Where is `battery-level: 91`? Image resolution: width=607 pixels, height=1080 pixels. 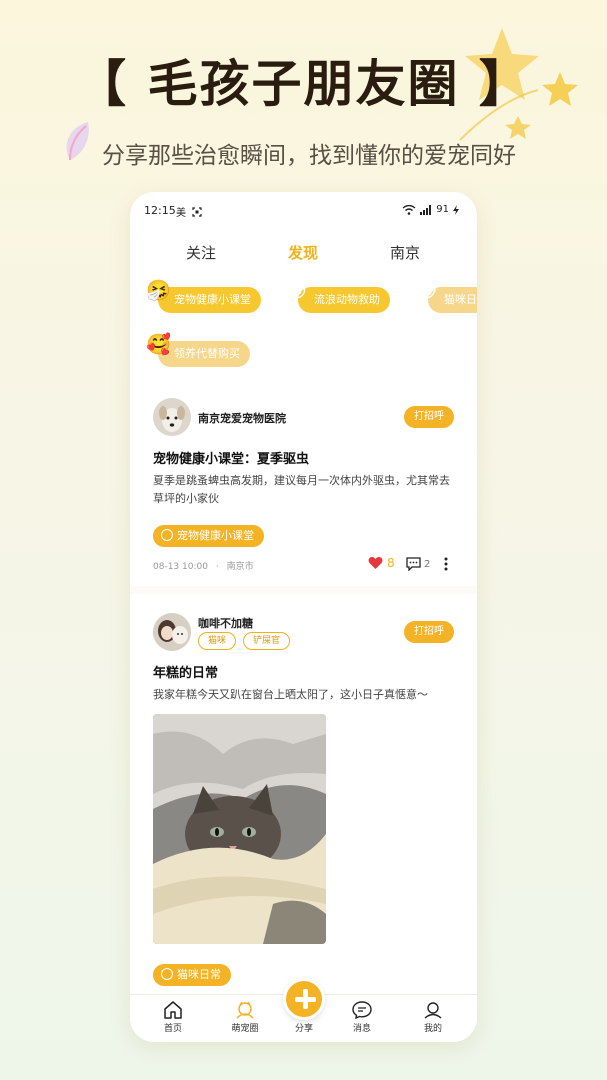
battery-level: 91 is located at coordinates (442, 209).